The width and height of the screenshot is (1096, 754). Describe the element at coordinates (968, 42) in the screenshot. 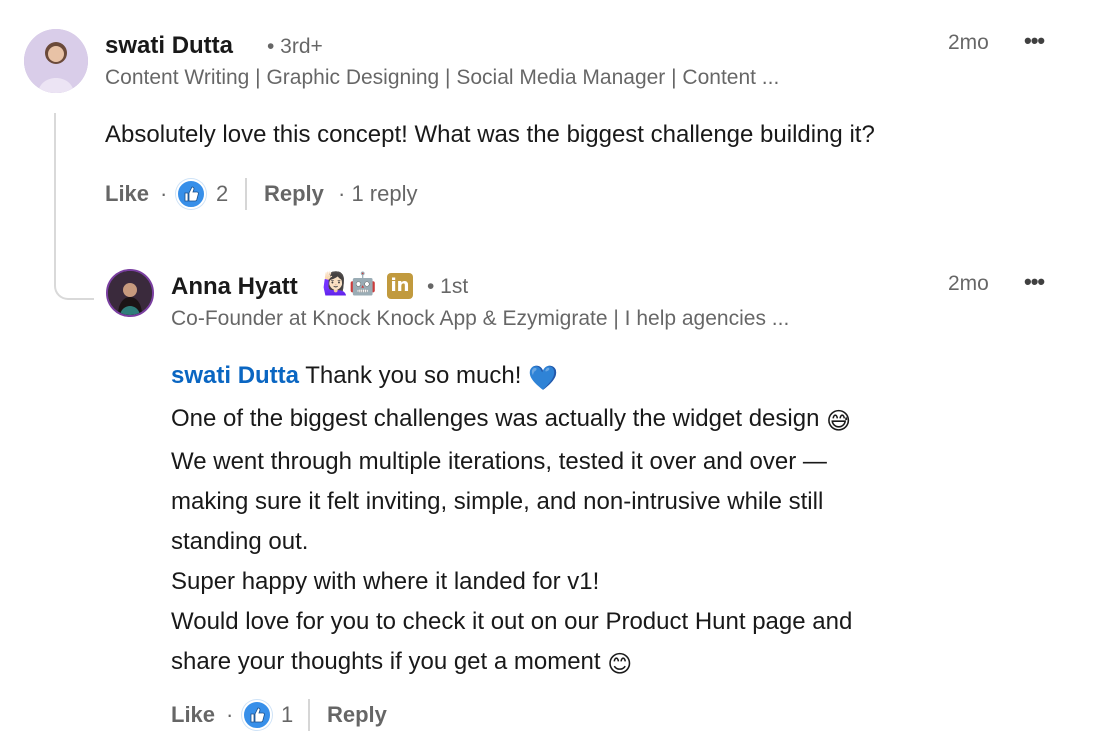

I see `comment-timestamp: 2mo` at that location.